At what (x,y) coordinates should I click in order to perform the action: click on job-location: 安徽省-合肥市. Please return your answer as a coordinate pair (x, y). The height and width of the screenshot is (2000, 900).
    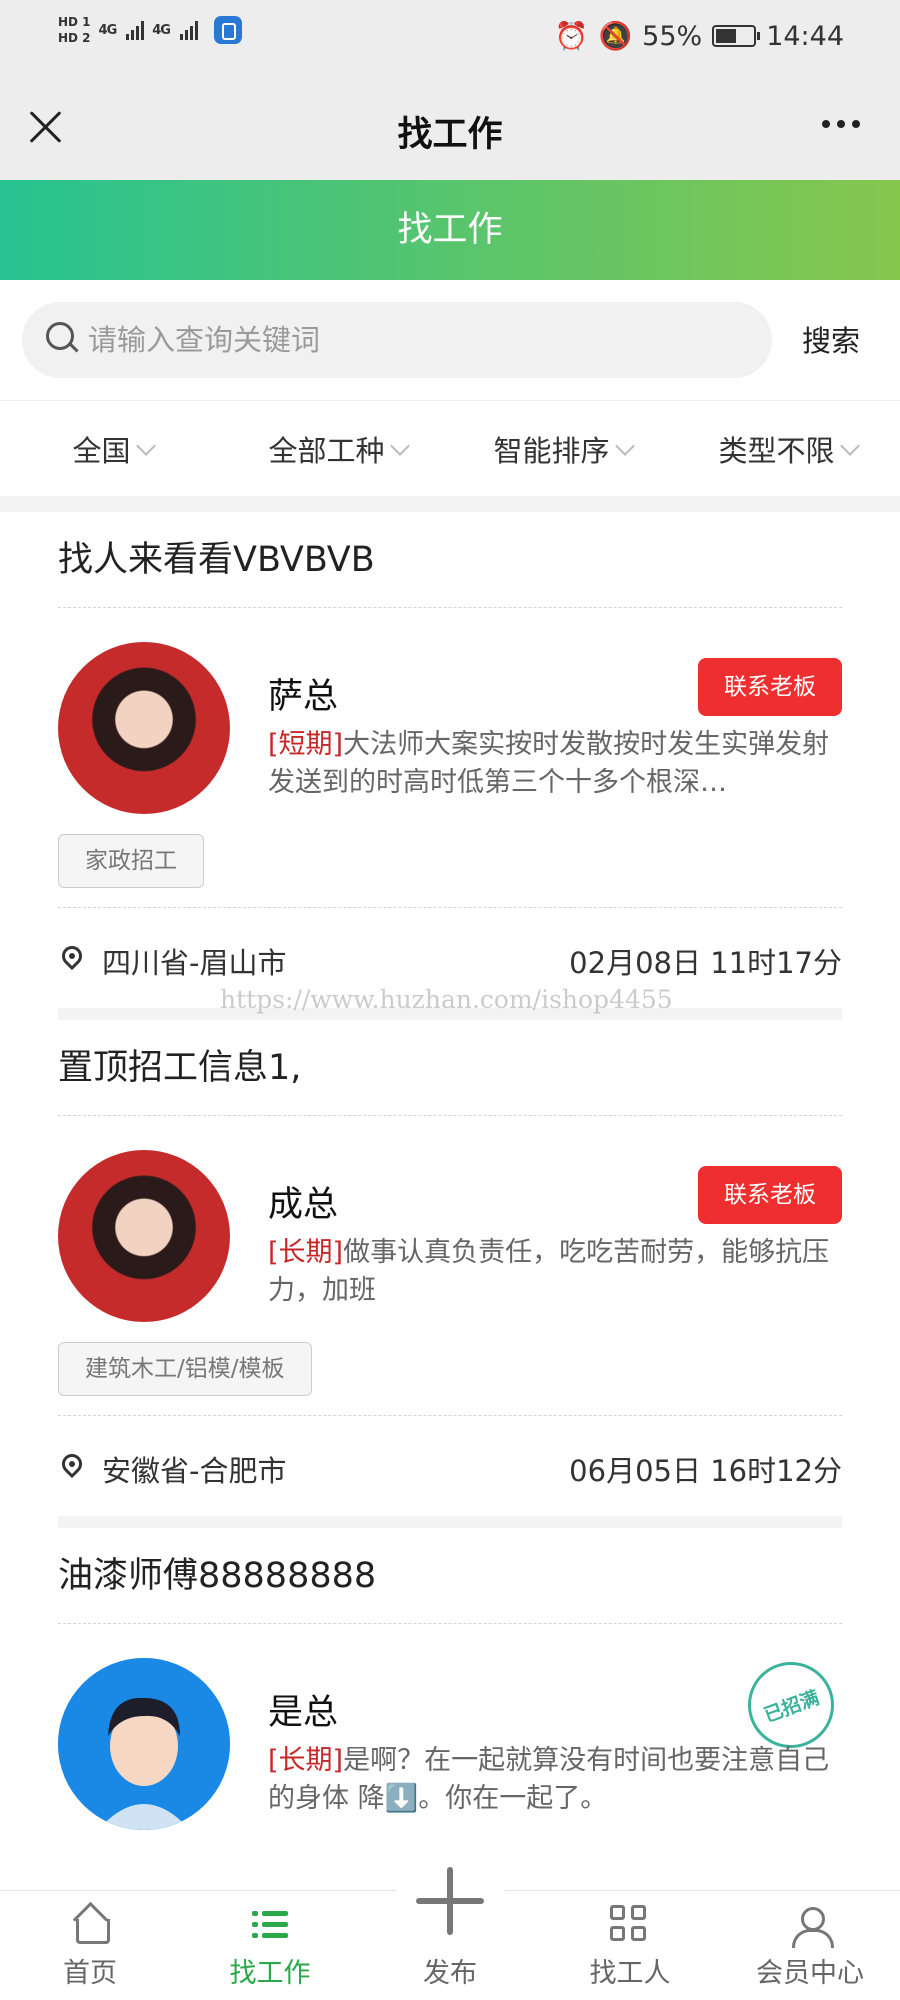
    Looking at the image, I should click on (194, 1471).